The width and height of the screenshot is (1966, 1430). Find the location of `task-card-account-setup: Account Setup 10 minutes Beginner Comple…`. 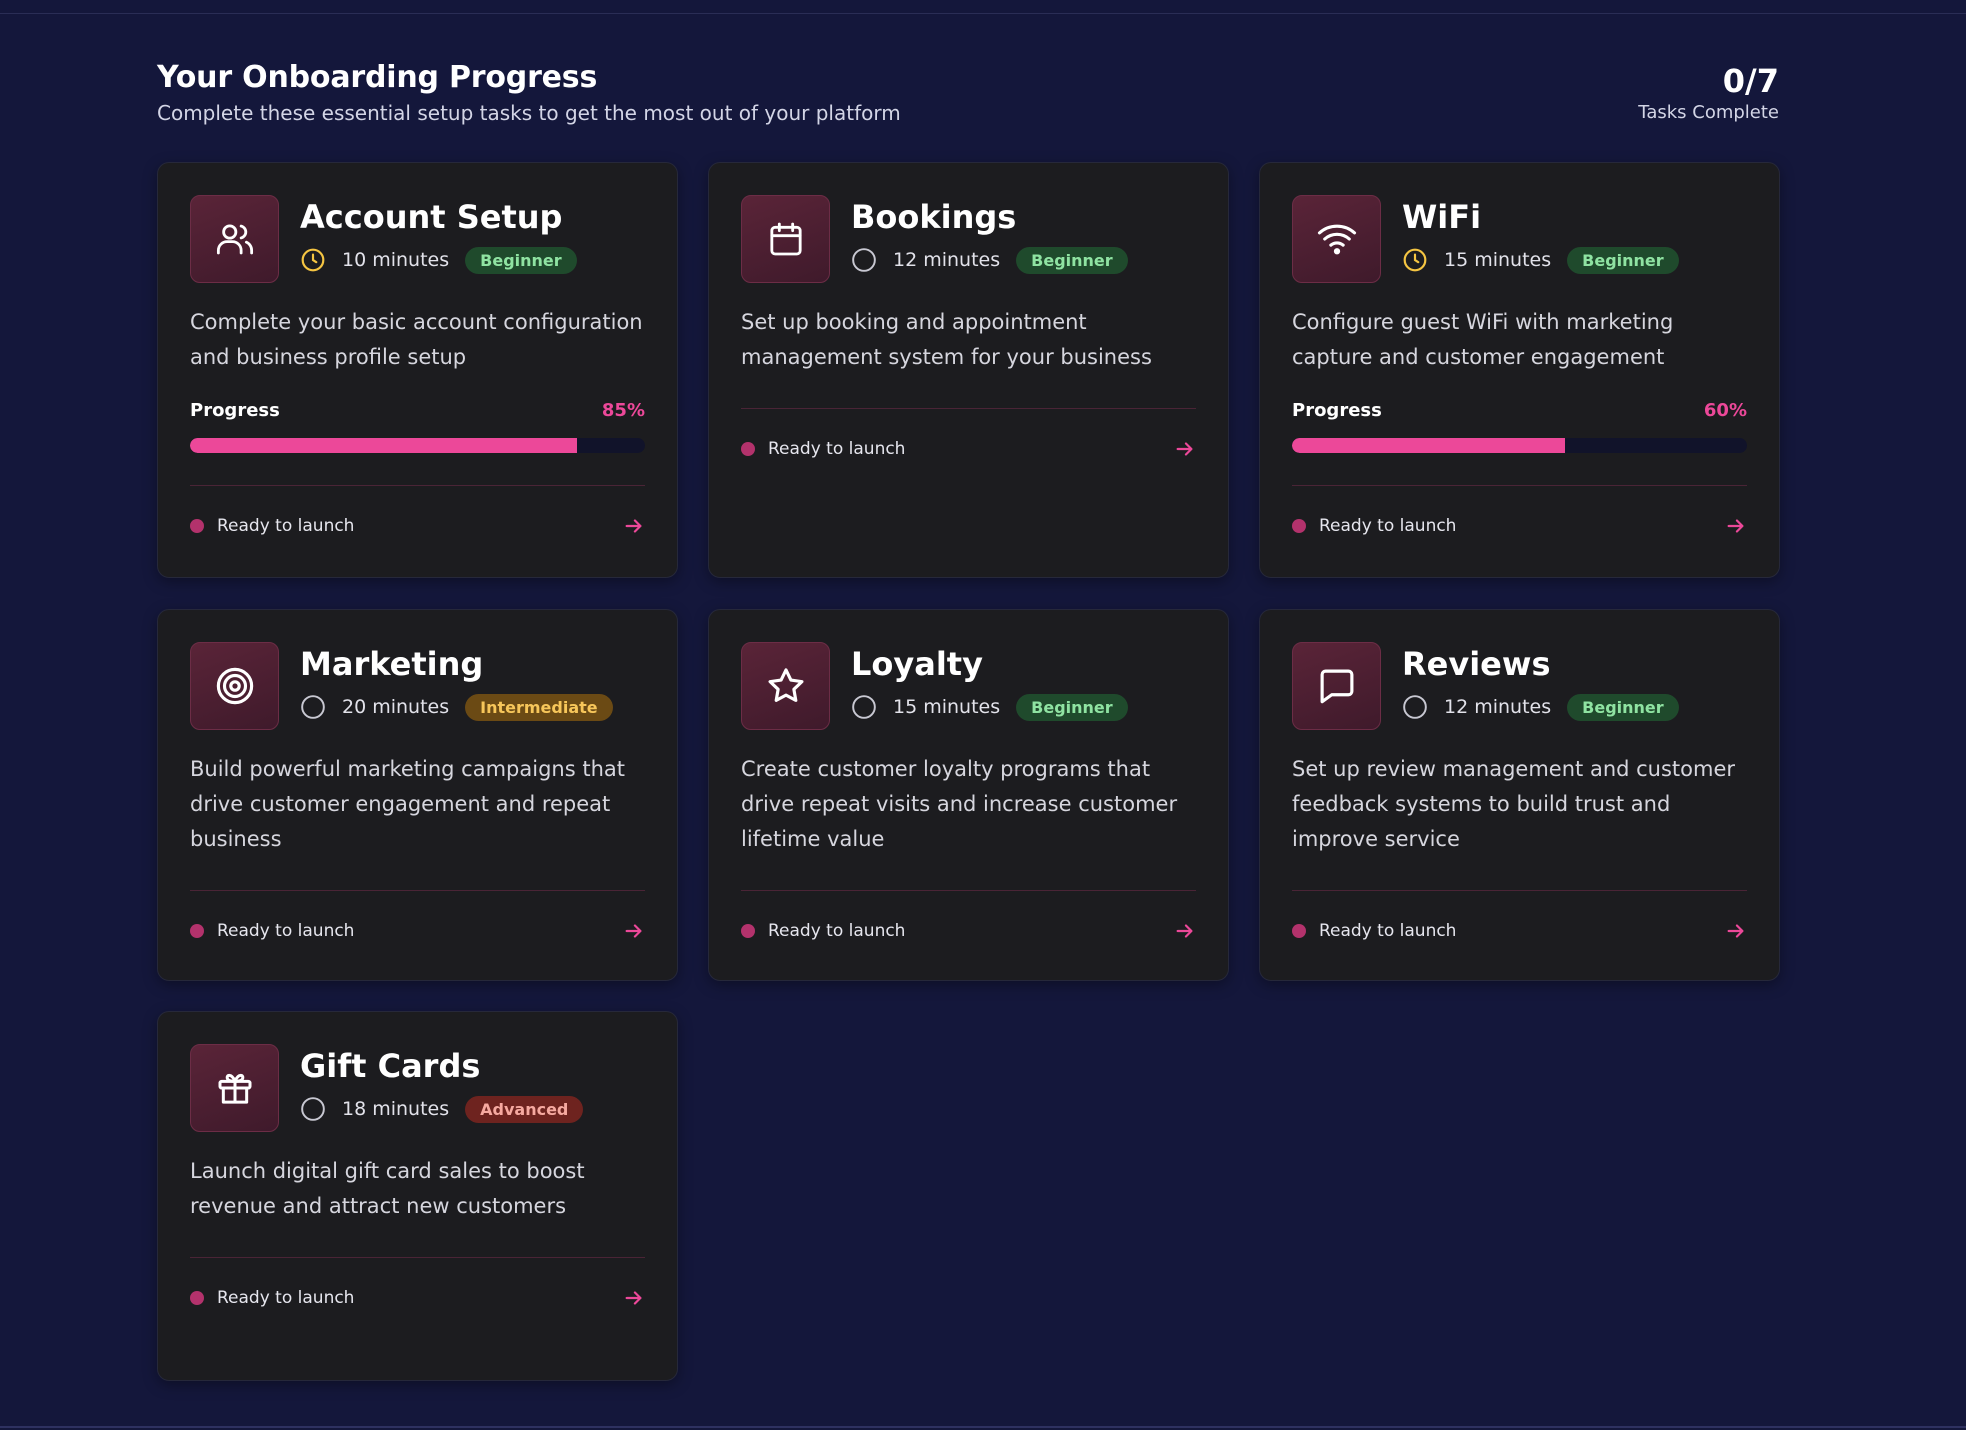

task-card-account-setup: Account Setup 10 minutes Beginner Comple… is located at coordinates (417, 370).